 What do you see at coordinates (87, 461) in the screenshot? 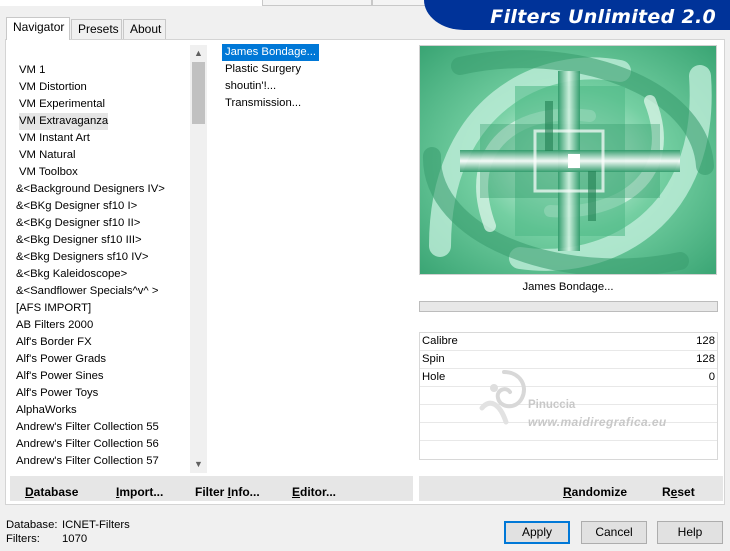
I see `category-item: Andrew's Filter Collection 57` at bounding box center [87, 461].